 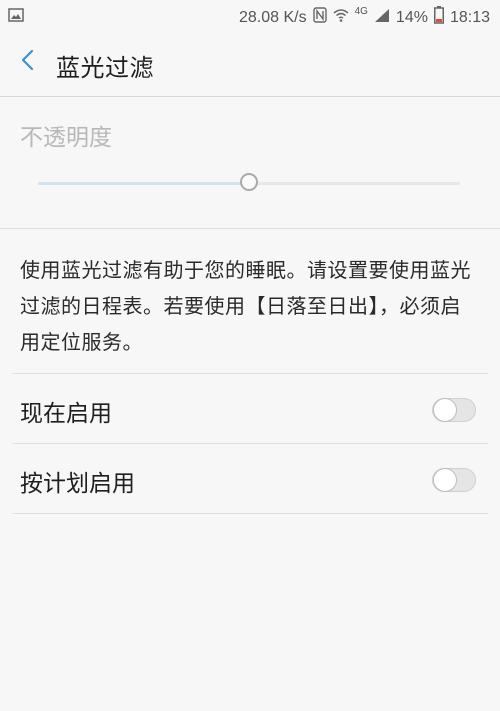 I want to click on enable-now-toggle, so click(x=454, y=410).